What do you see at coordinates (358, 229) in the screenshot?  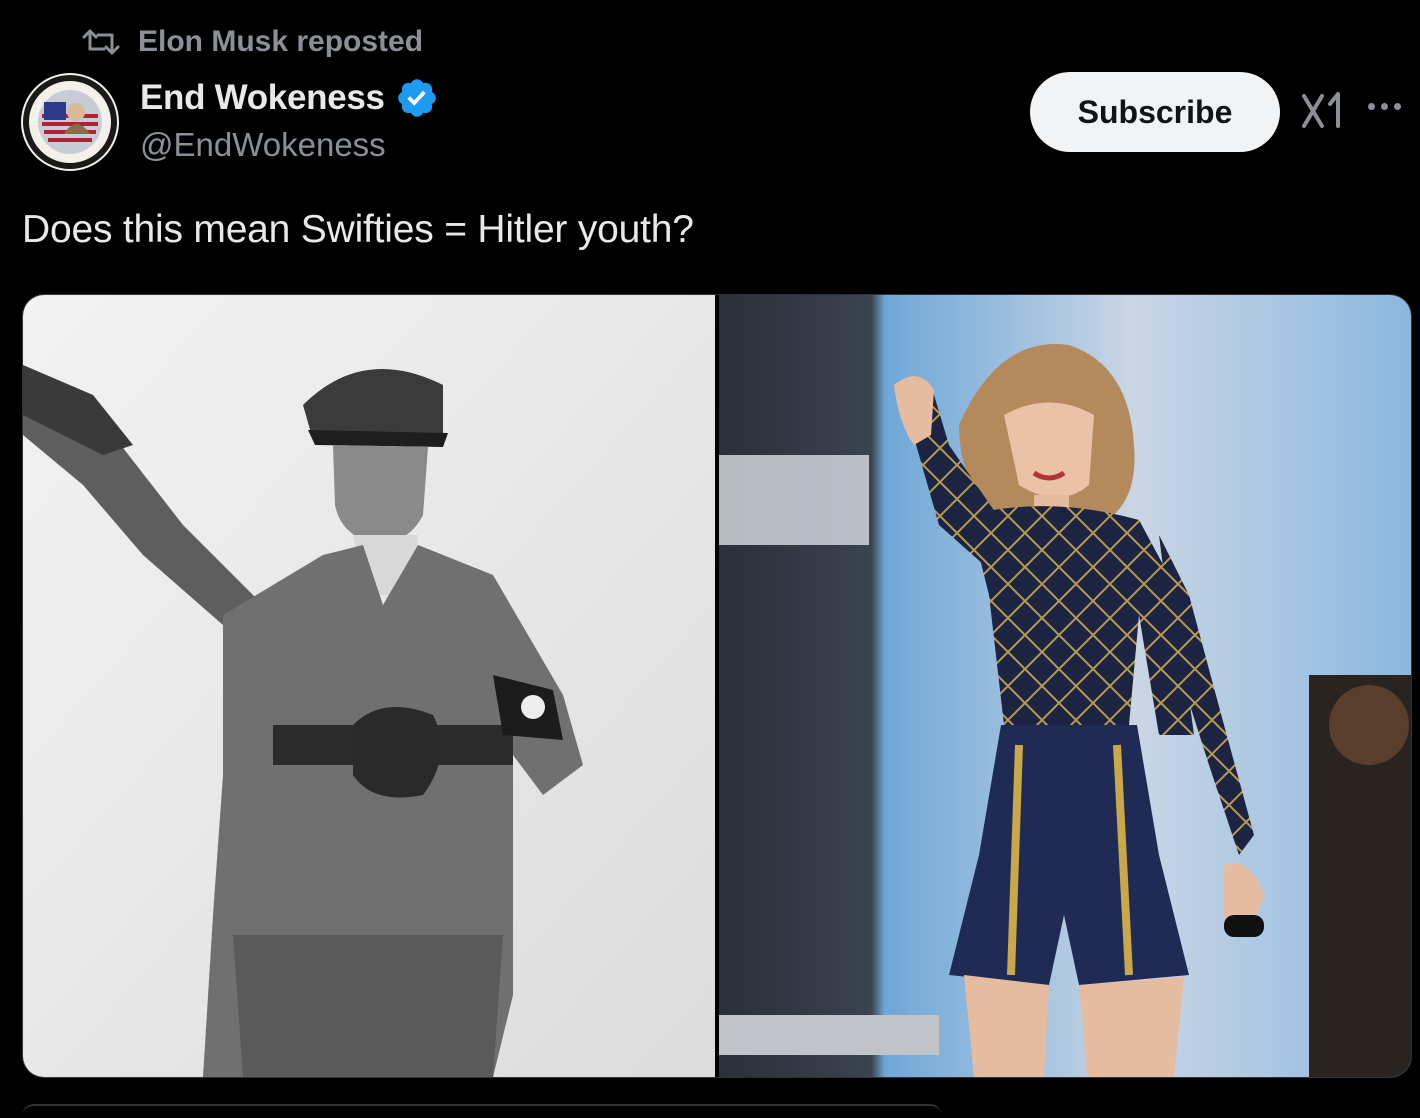 I see `post-text: Does this mean Swifties = Hitler youth?` at bounding box center [358, 229].